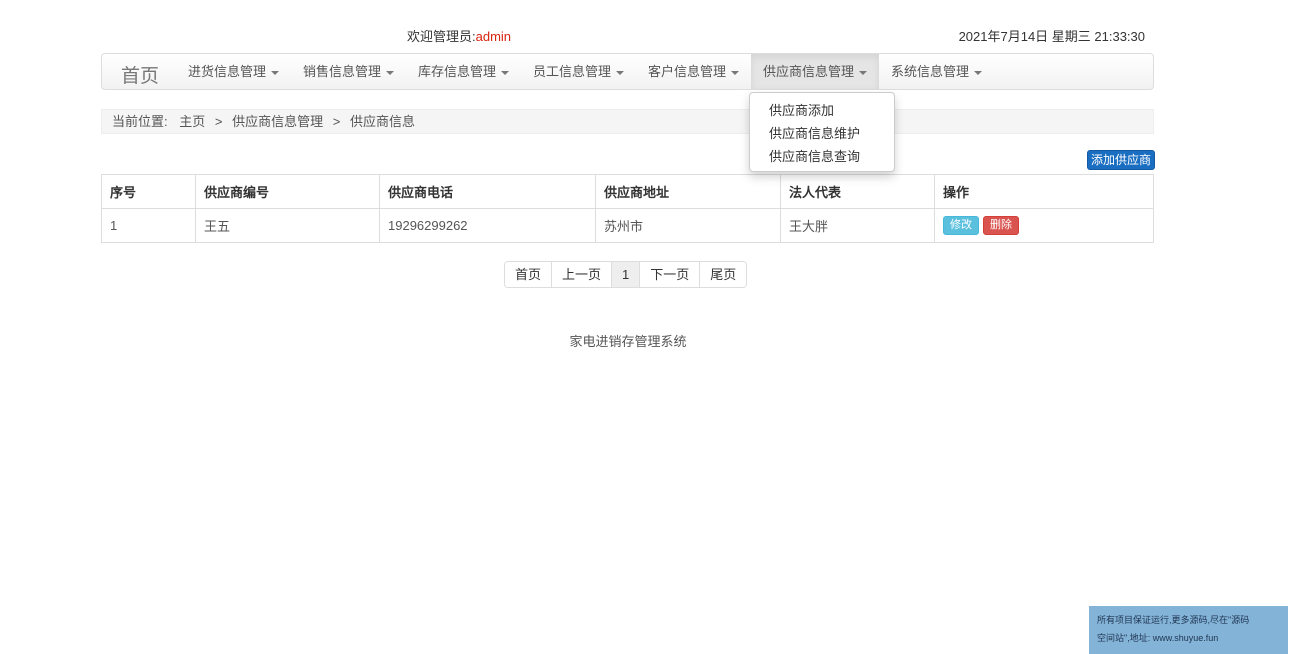  I want to click on page-current: 1, so click(626, 274).